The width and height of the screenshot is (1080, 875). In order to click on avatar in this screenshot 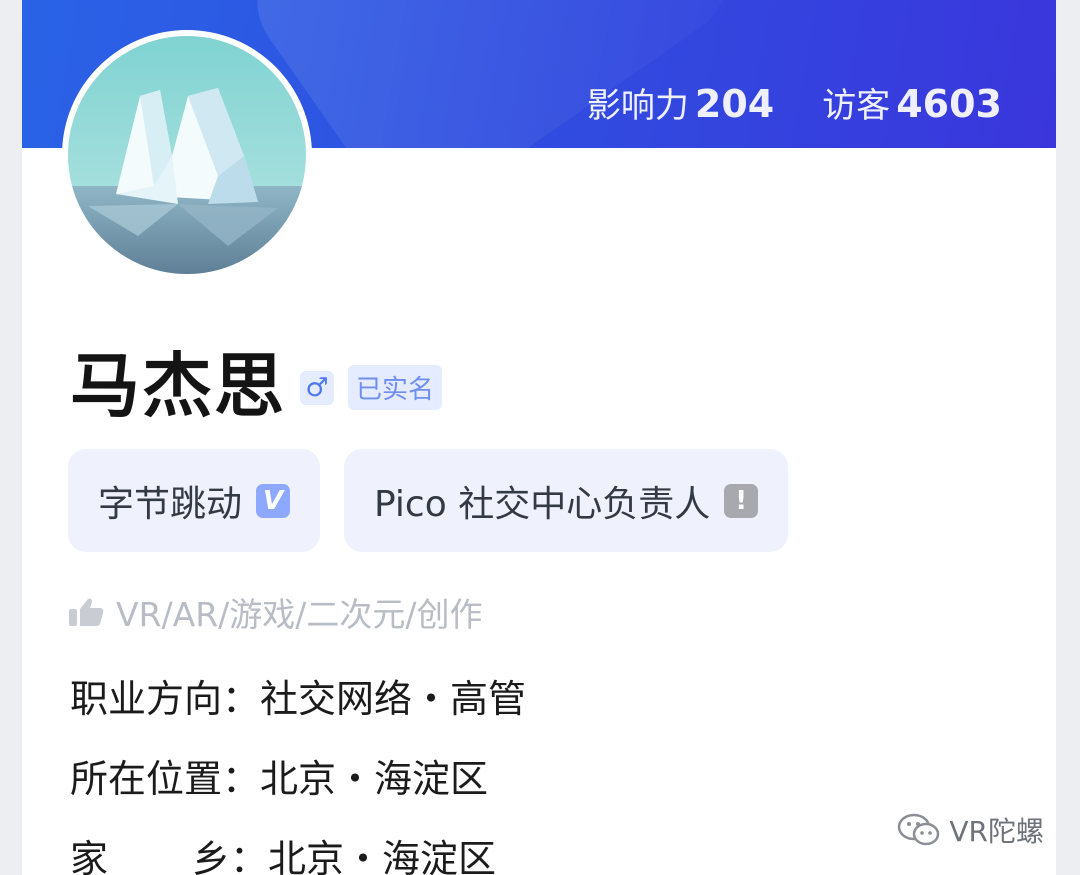, I will do `click(187, 155)`.